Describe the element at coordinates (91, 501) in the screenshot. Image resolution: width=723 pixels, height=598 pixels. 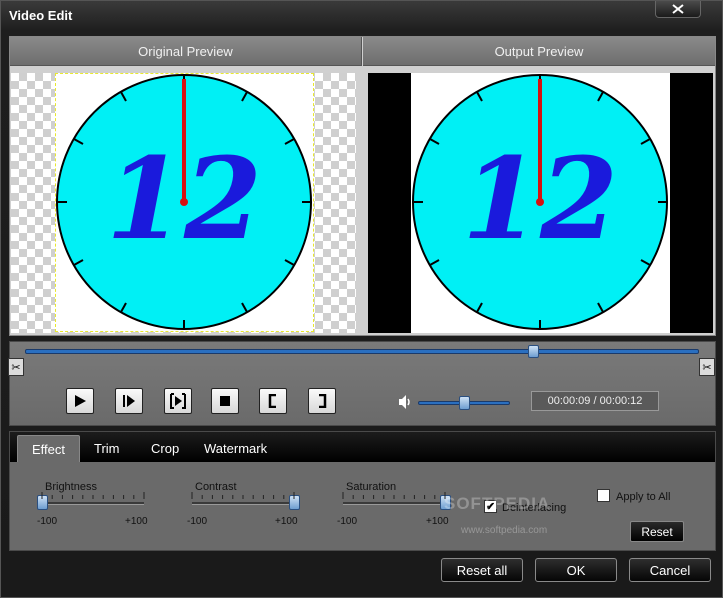
I see `brightness-slider` at that location.